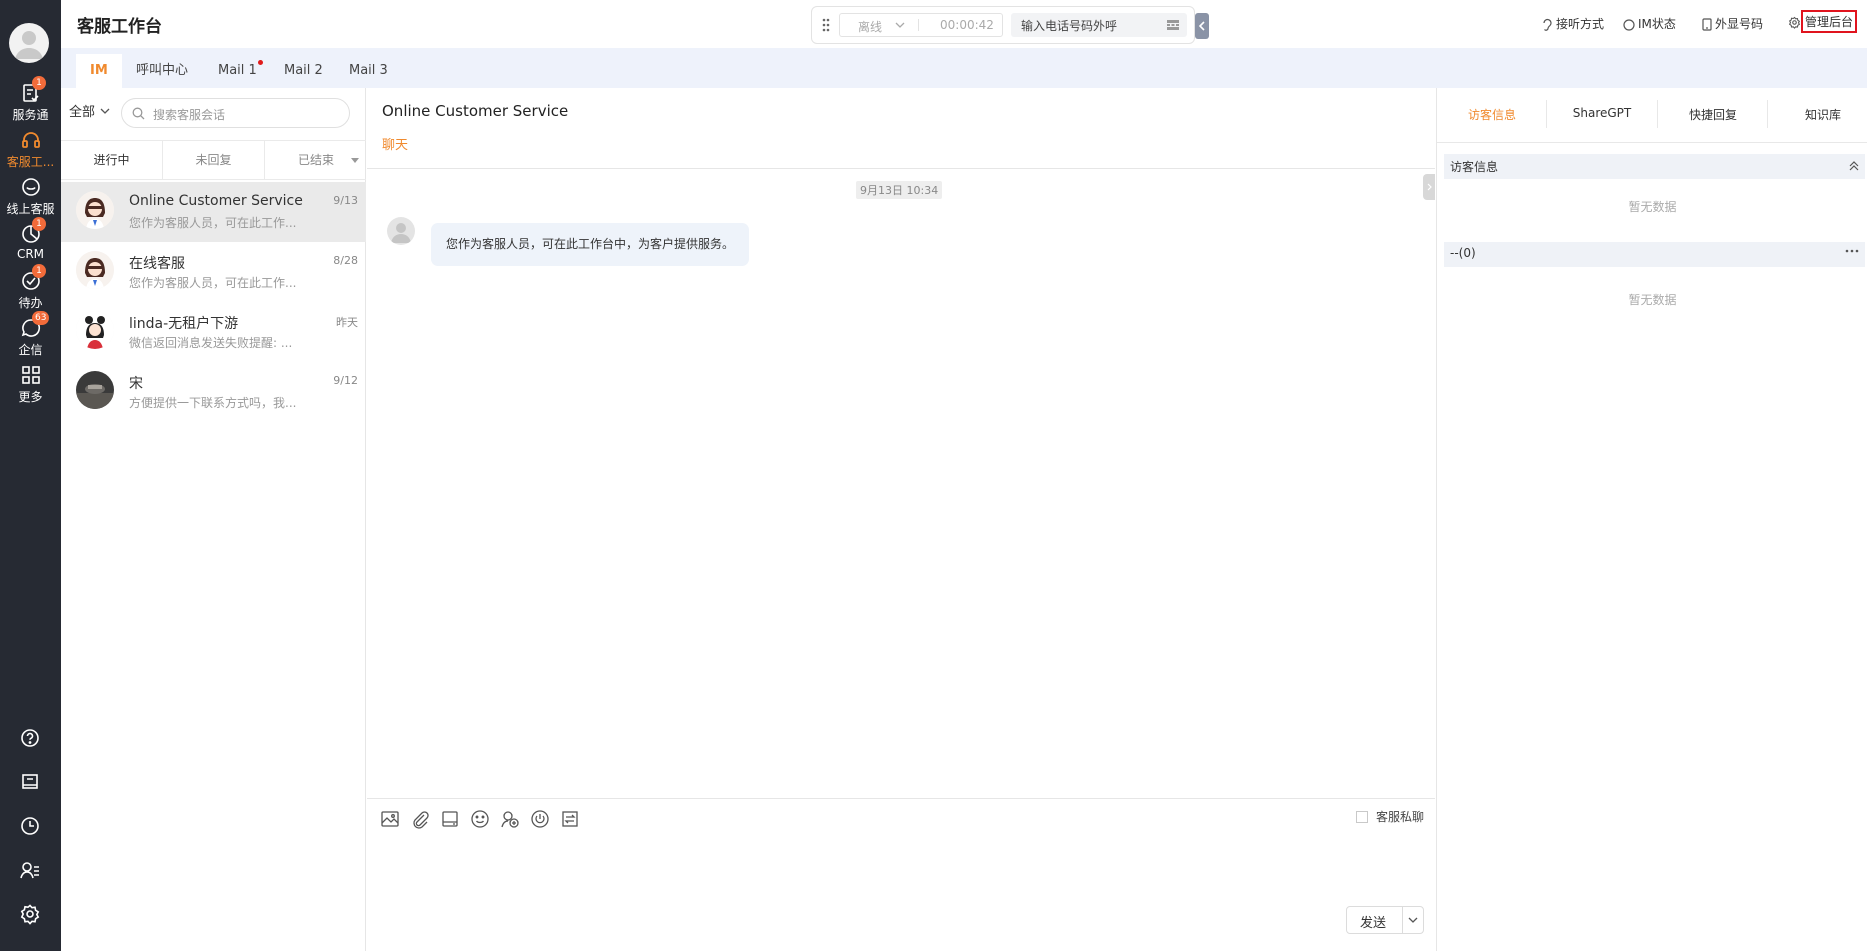 The image size is (1867, 951). What do you see at coordinates (510, 819) in the screenshot?
I see `add-user-icon` at bounding box center [510, 819].